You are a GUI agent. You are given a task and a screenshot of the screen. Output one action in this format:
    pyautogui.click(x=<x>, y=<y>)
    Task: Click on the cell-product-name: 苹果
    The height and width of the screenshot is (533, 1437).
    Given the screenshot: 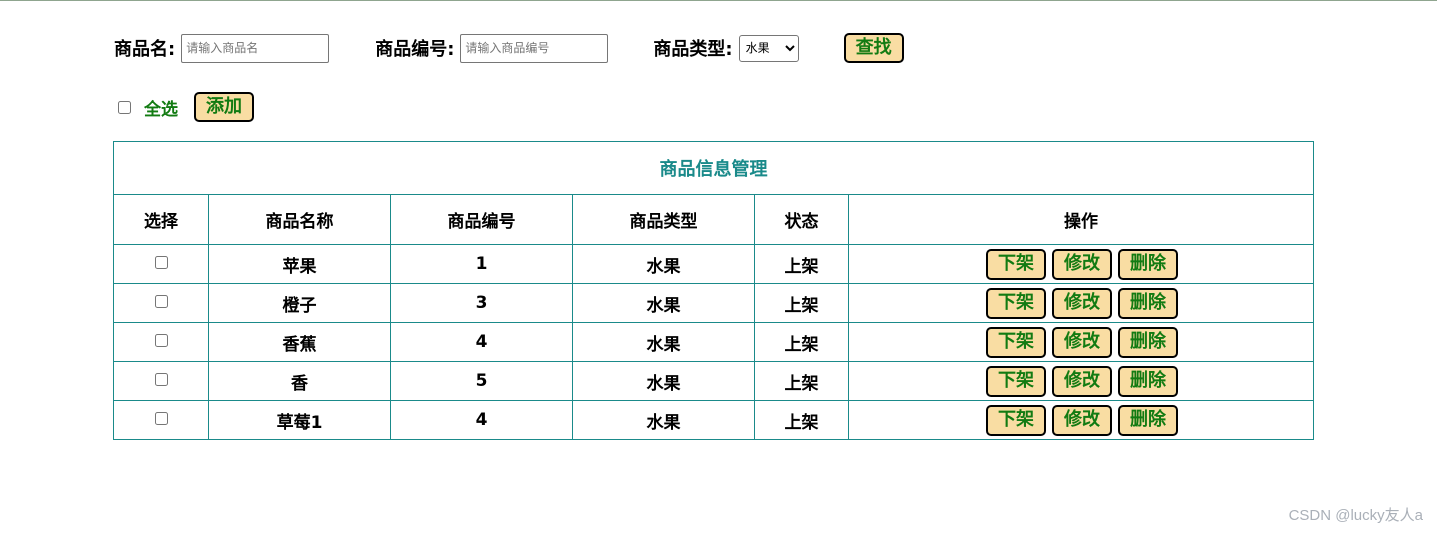 What is the action you would take?
    pyautogui.click(x=299, y=264)
    